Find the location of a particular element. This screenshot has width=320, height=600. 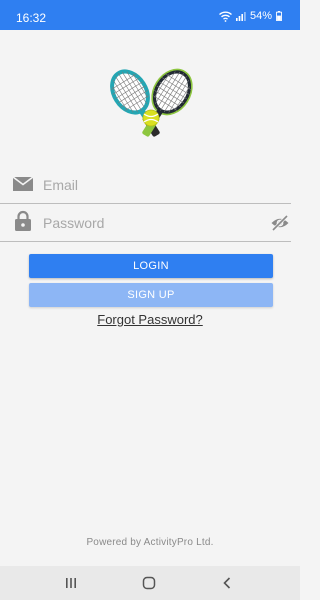

password-input is located at coordinates (143, 223).